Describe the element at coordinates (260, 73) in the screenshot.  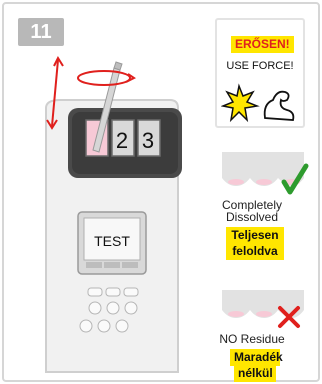
I see `use-force-panel: ERŐSEN! USE FORCE!` at that location.